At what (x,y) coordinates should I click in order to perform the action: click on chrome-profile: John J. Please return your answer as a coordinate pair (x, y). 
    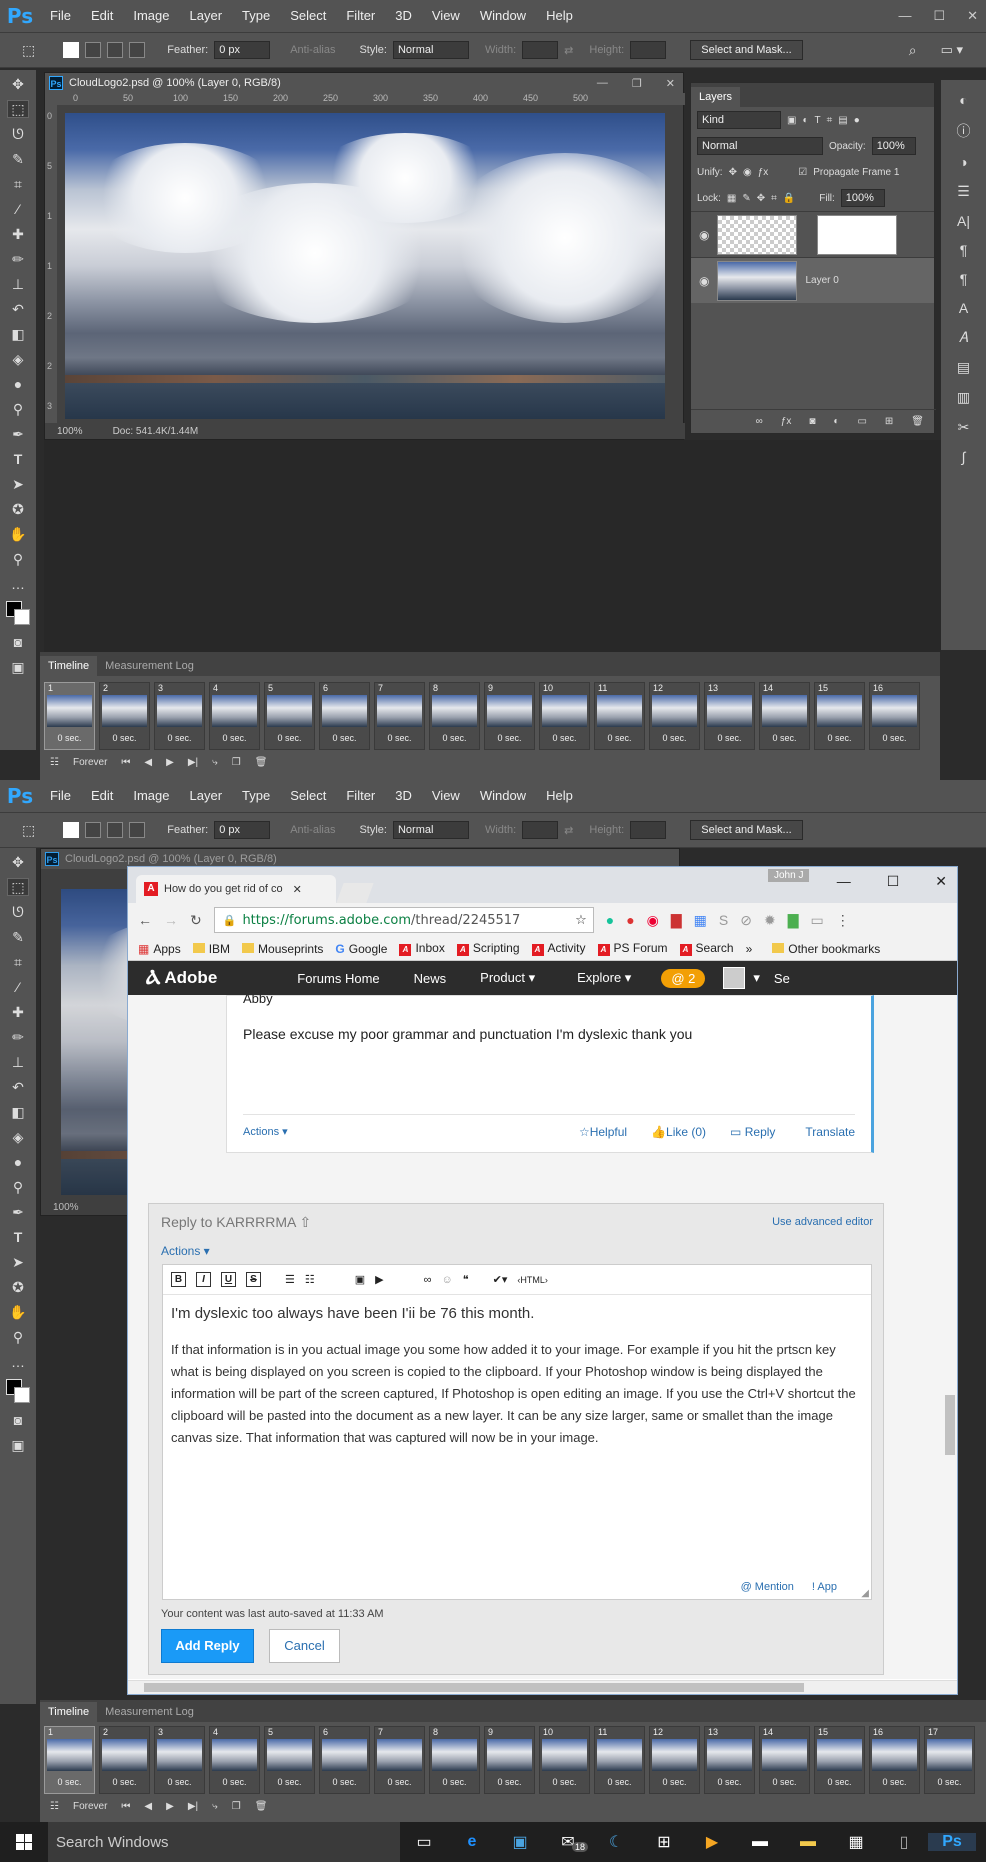
    Looking at the image, I should click on (789, 875).